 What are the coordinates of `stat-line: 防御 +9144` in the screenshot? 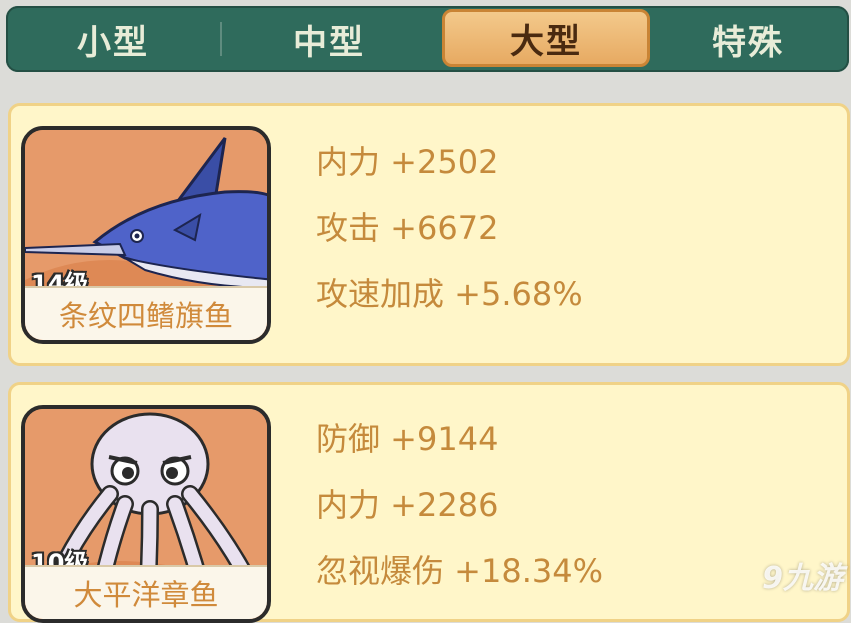 It's located at (407, 439).